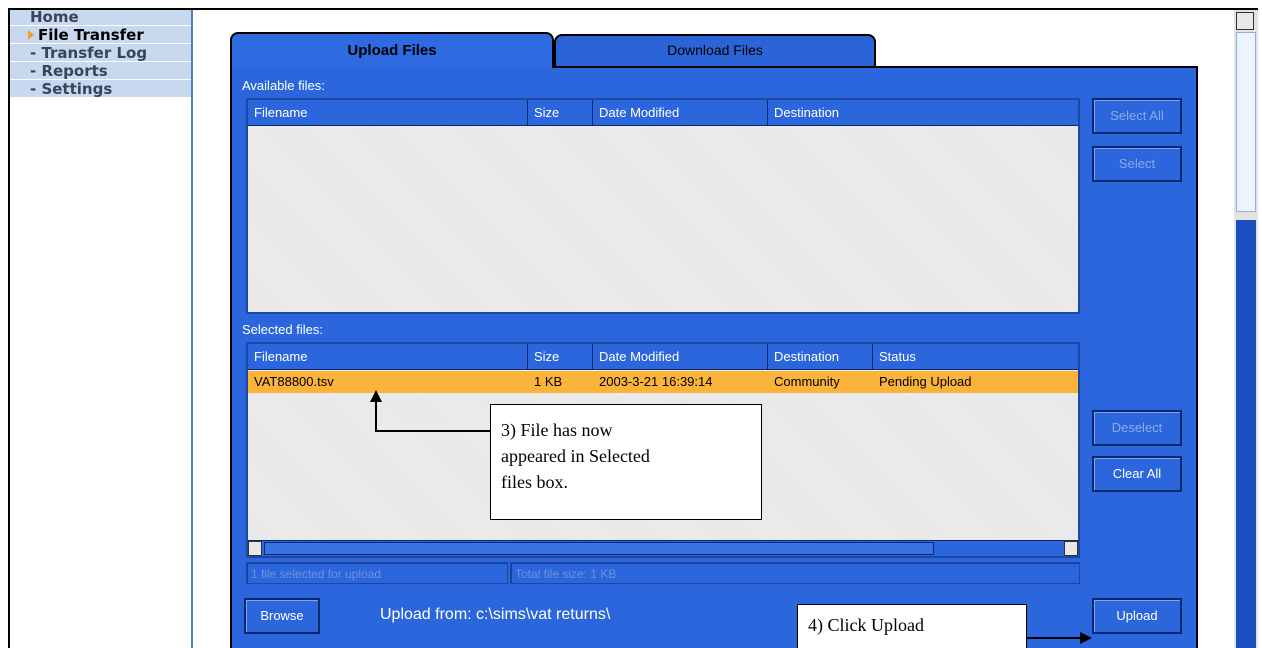 The width and height of the screenshot is (1262, 648). Describe the element at coordinates (255, 548) in the screenshot. I see `scroll-left-icon` at that location.